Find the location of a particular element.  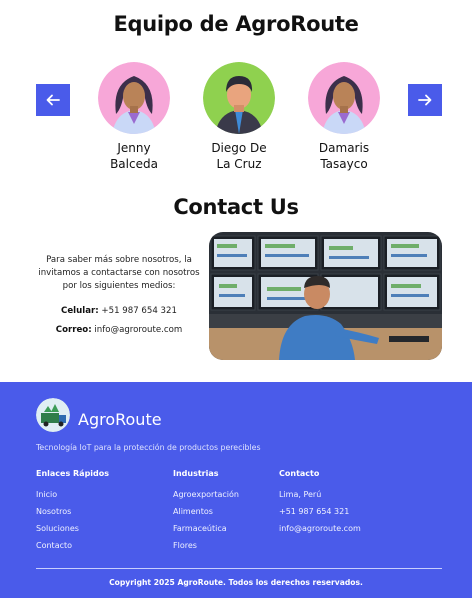

contact-title: Contact Us is located at coordinates (236, 207).